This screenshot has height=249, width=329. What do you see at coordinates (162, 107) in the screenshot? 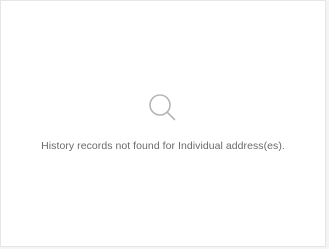
I see `search-icon` at bounding box center [162, 107].